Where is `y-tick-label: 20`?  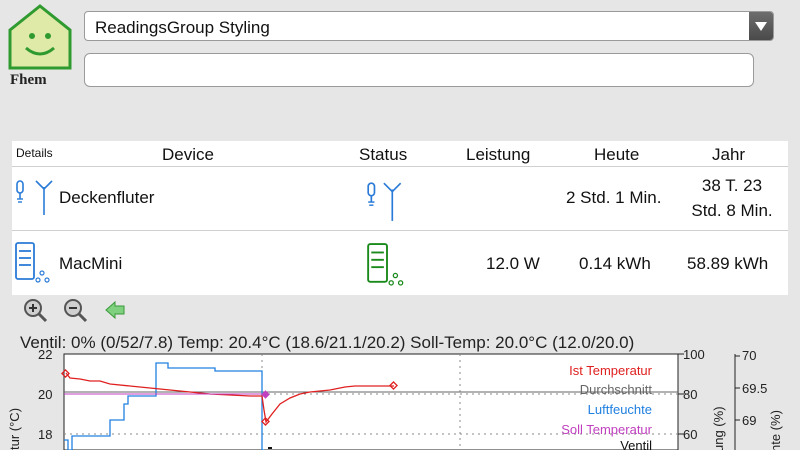 y-tick-label: 20 is located at coordinates (45, 394).